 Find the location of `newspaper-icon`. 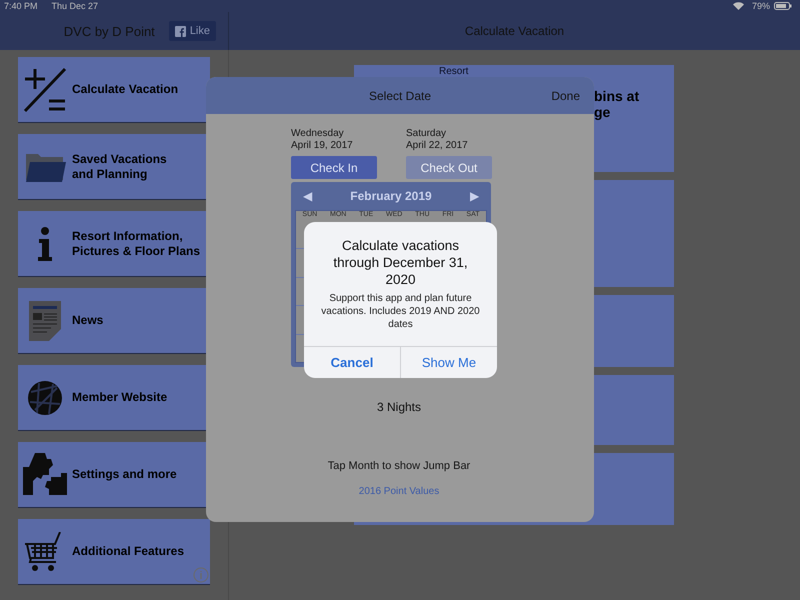

newspaper-icon is located at coordinates (45, 321).